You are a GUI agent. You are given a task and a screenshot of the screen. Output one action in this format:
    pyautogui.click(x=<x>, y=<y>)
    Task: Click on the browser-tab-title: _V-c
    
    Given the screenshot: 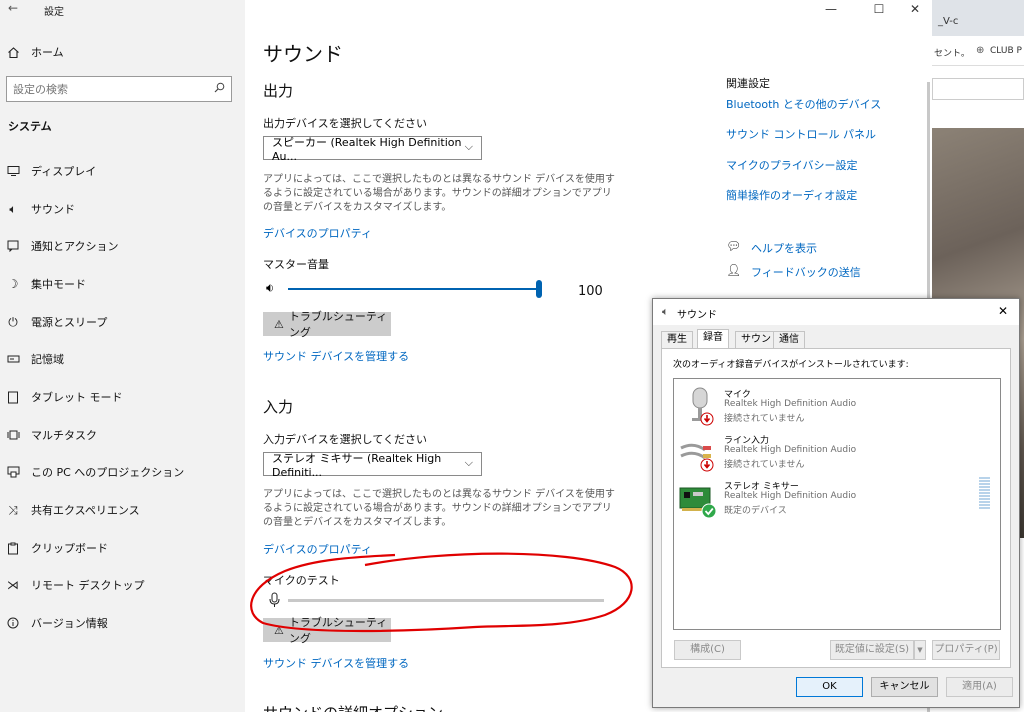 What is the action you would take?
    pyautogui.click(x=948, y=21)
    